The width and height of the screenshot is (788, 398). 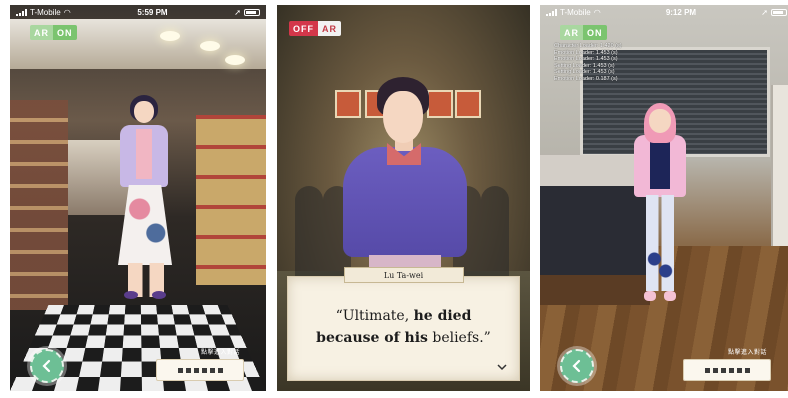 What do you see at coordinates (664, 12) in the screenshot?
I see `status-bar: T-Mobile ◠ 9:12 PM ➚` at bounding box center [664, 12].